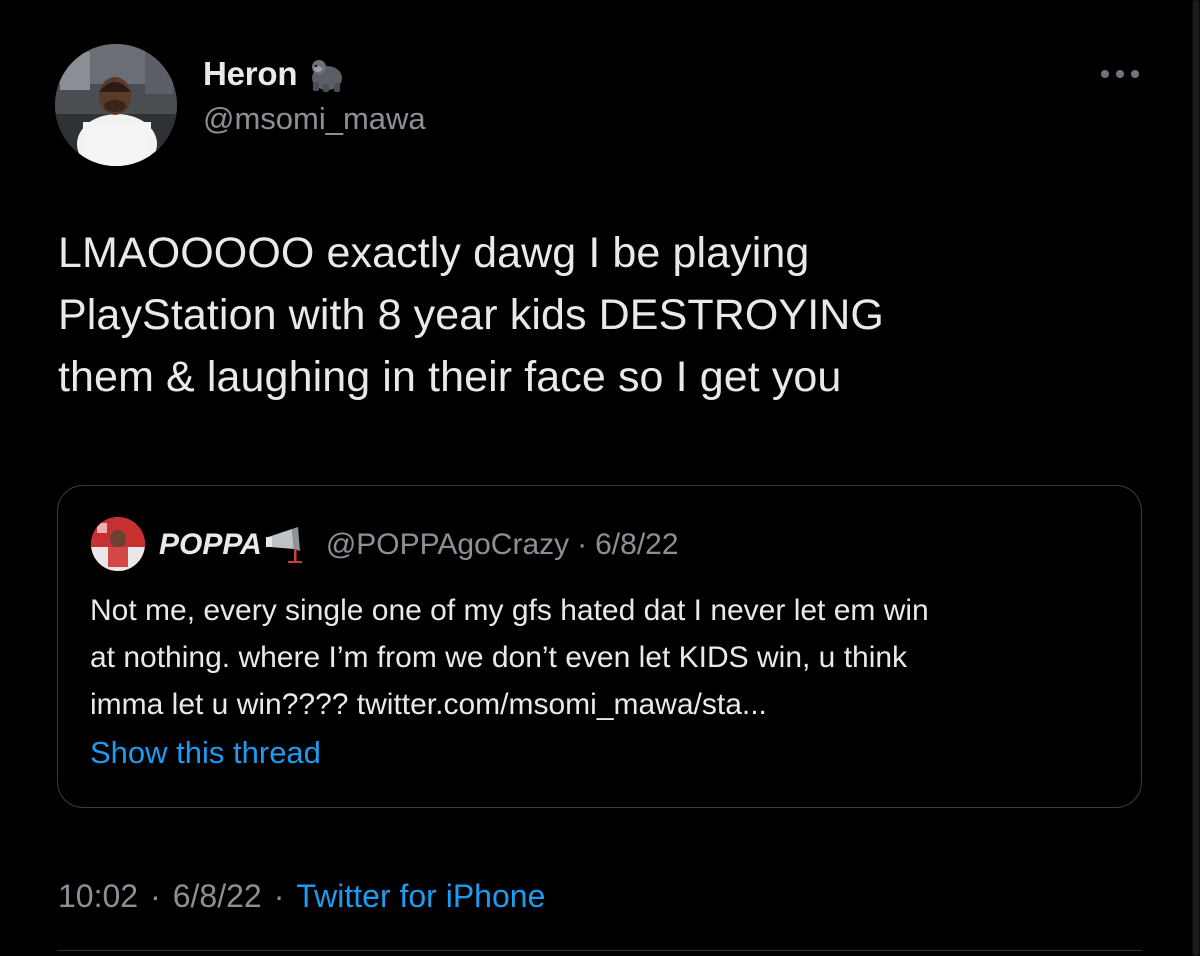  I want to click on divider, so click(599, 950).